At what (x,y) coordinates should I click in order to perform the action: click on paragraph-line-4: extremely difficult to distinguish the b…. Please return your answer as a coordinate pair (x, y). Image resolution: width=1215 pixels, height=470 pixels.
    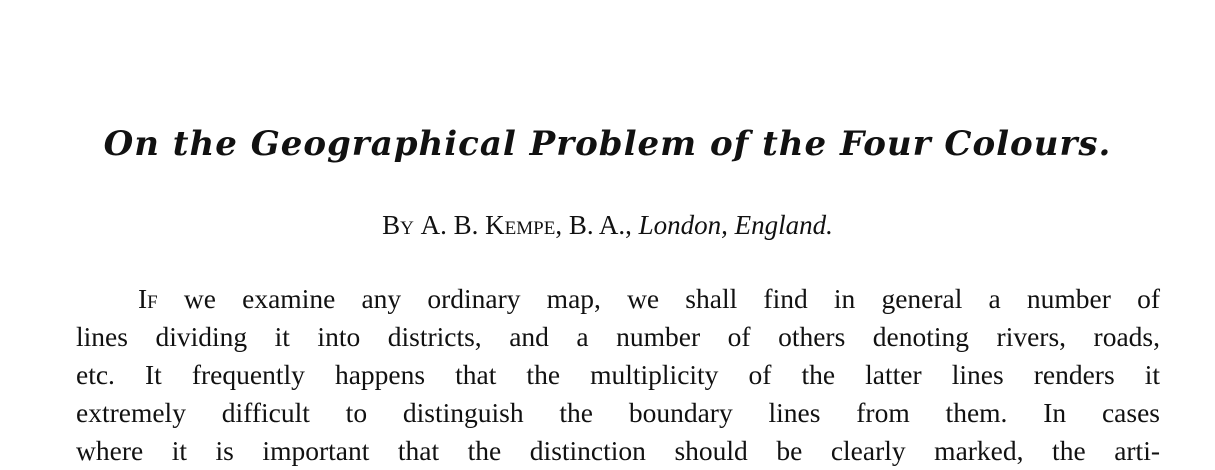
    Looking at the image, I should click on (618, 412).